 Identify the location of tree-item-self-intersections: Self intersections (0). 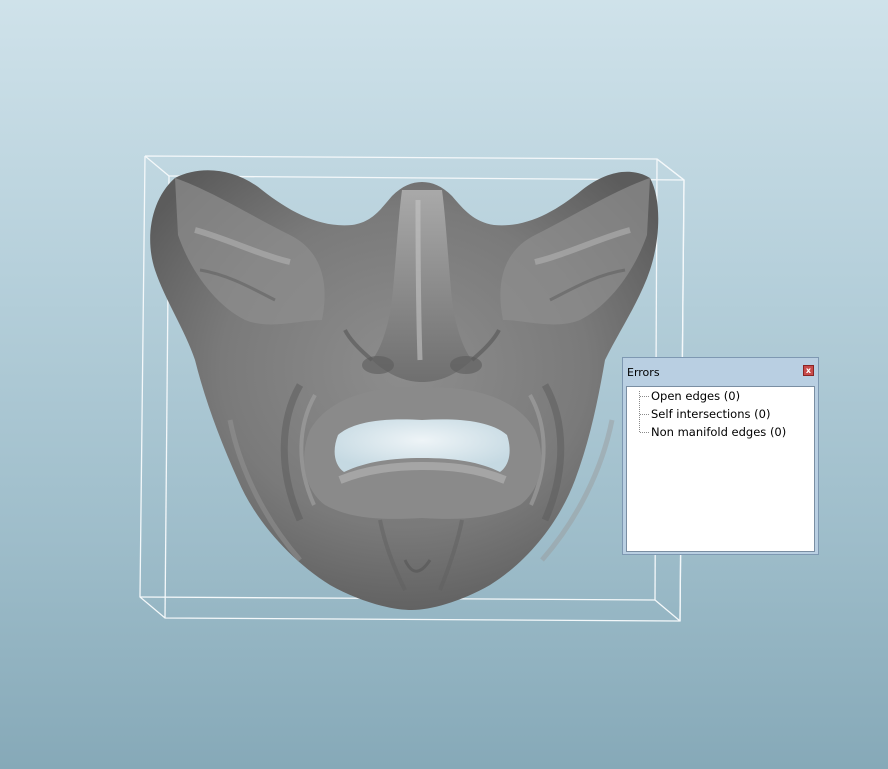
(720, 414).